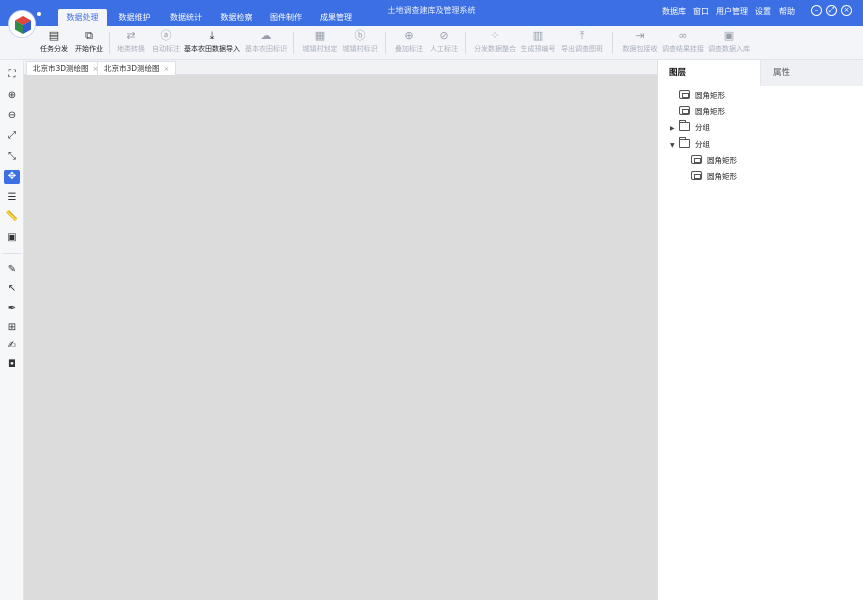  Describe the element at coordinates (12, 177) in the screenshot. I see `pan-icon: ✥` at that location.